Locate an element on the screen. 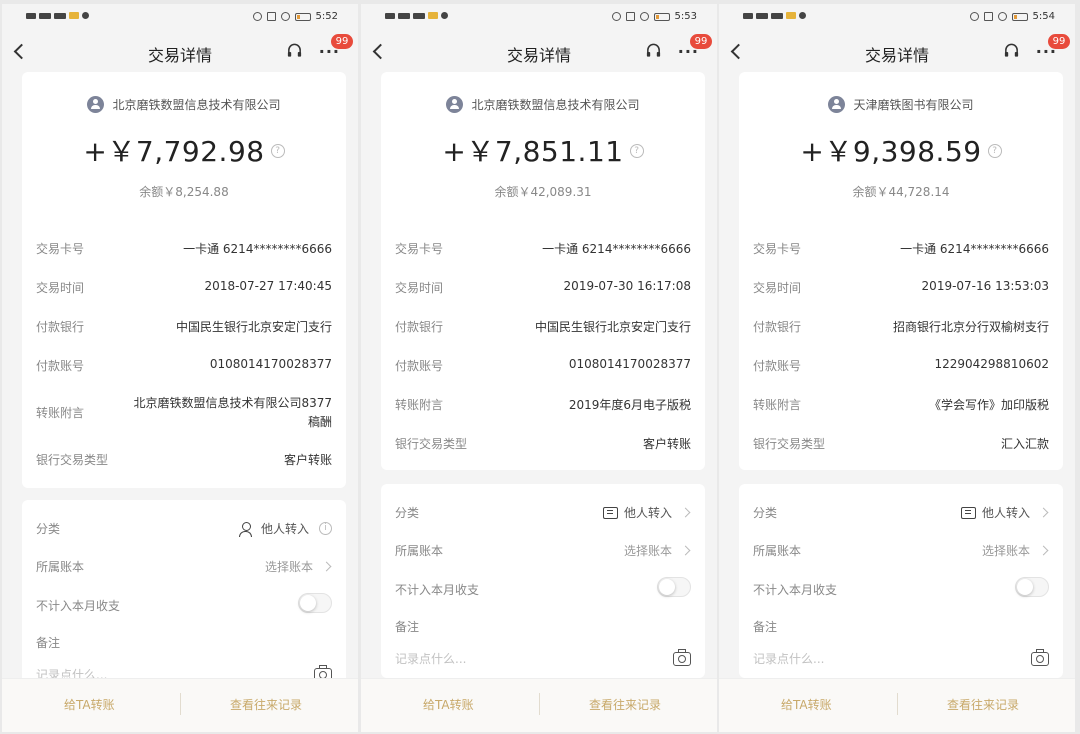  status-bar: 5:52 is located at coordinates (180, 19).